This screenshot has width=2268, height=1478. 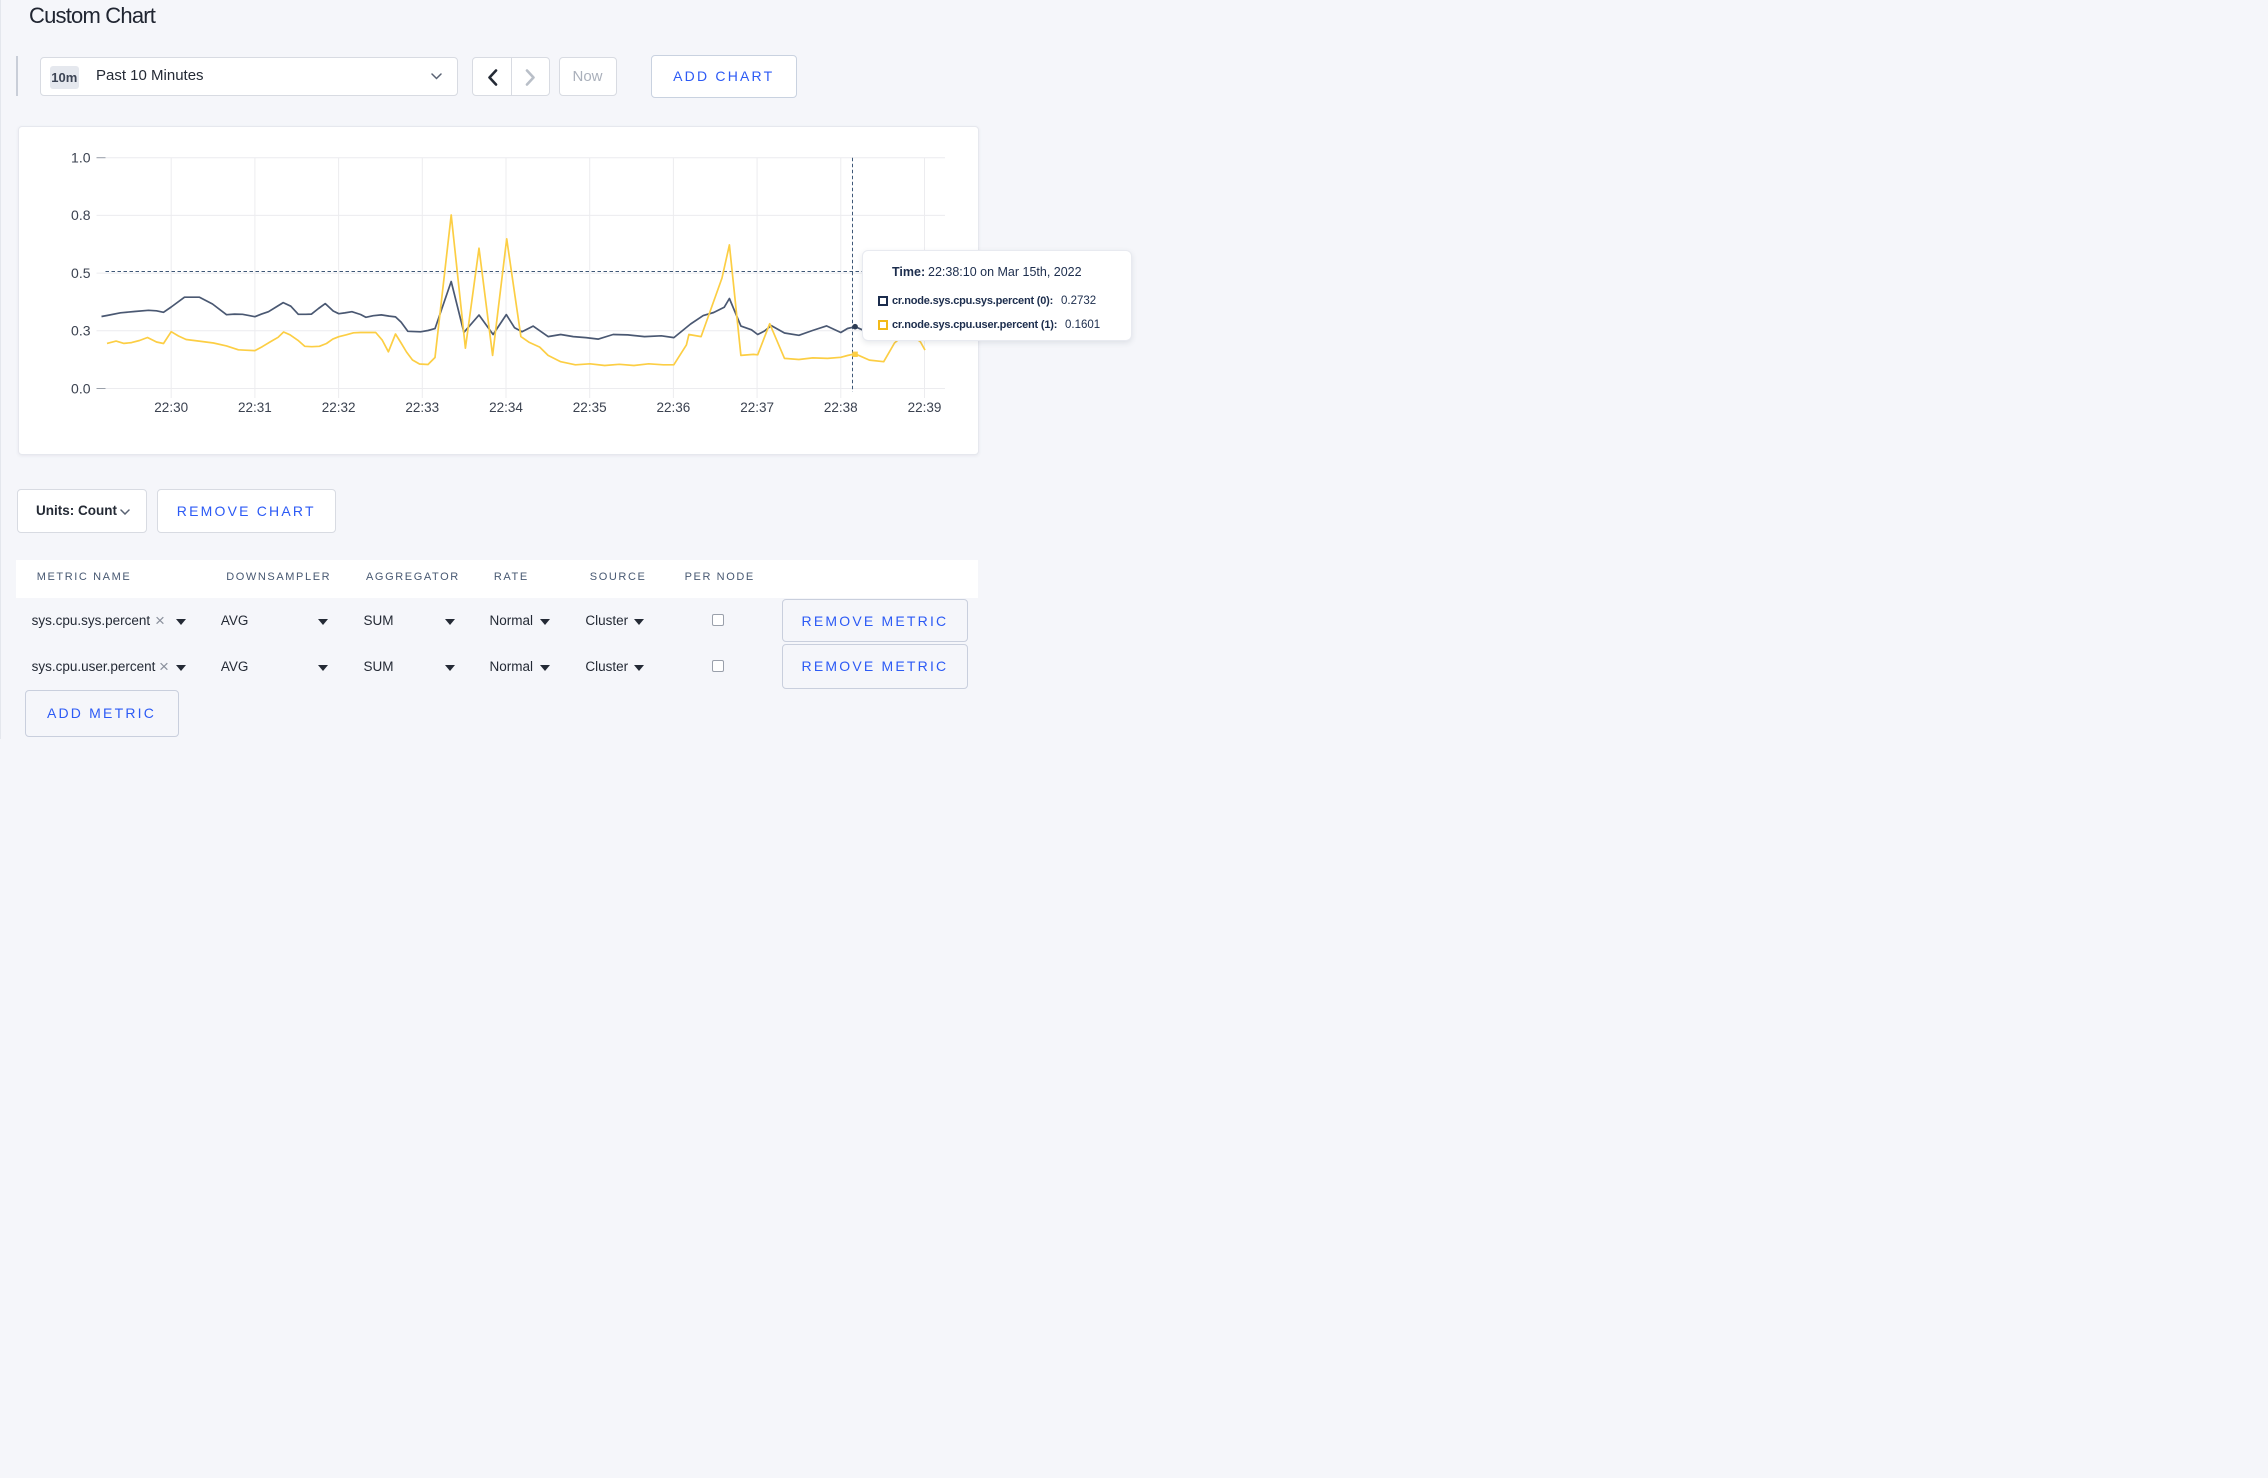 I want to click on svg-text: 1.0, so click(x=81, y=158).